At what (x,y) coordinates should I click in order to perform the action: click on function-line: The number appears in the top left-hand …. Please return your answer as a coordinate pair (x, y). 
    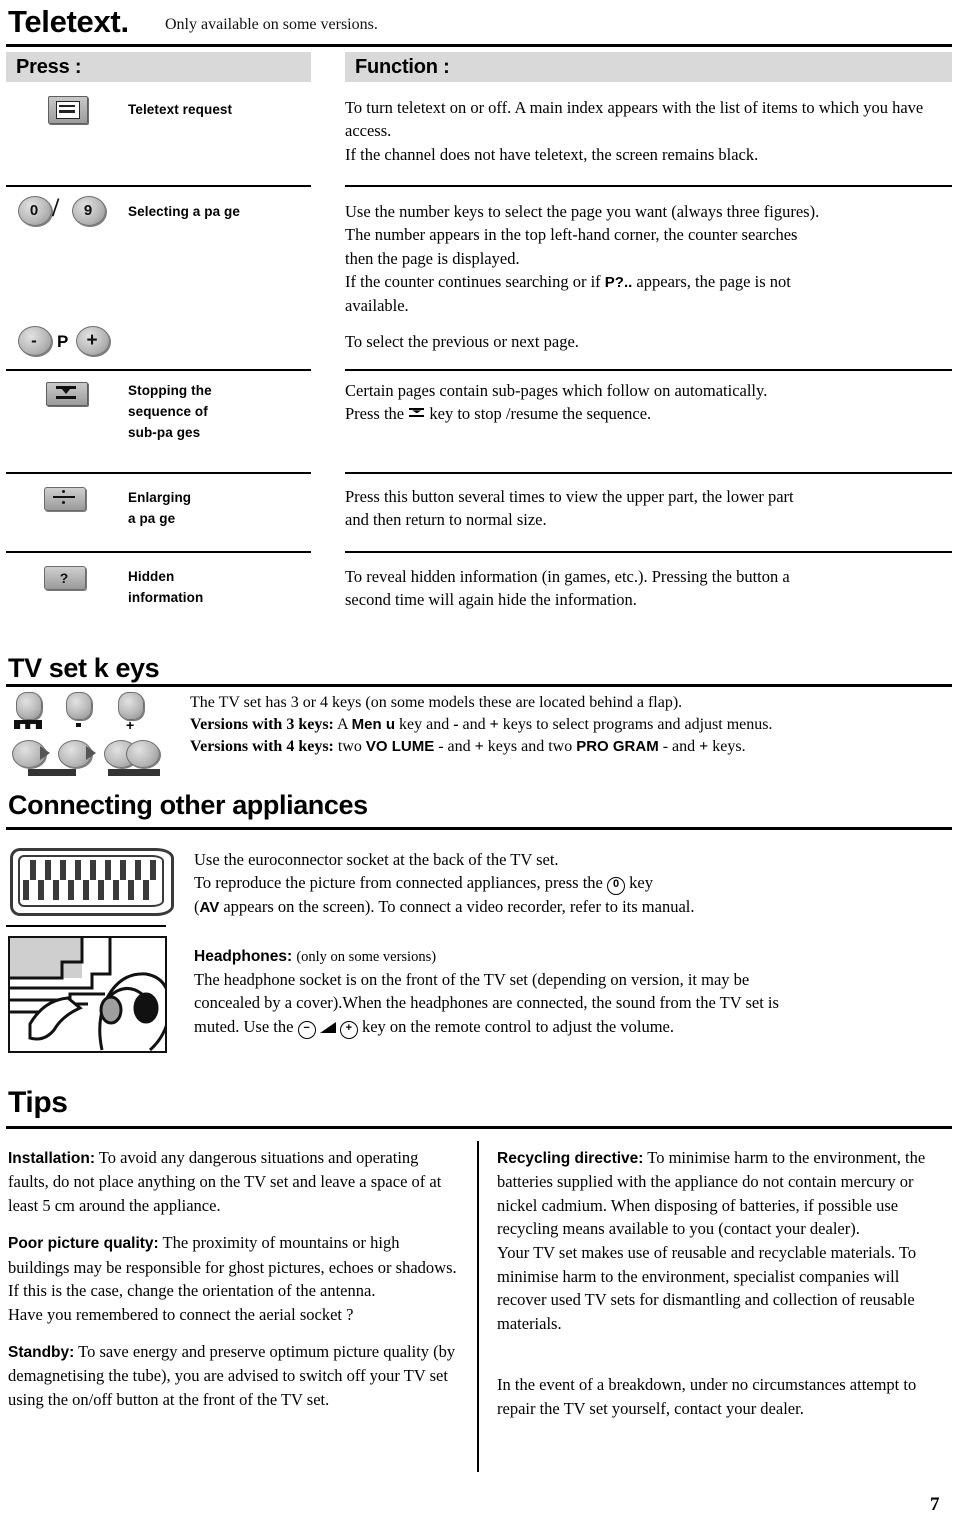
    Looking at the image, I should click on (571, 235).